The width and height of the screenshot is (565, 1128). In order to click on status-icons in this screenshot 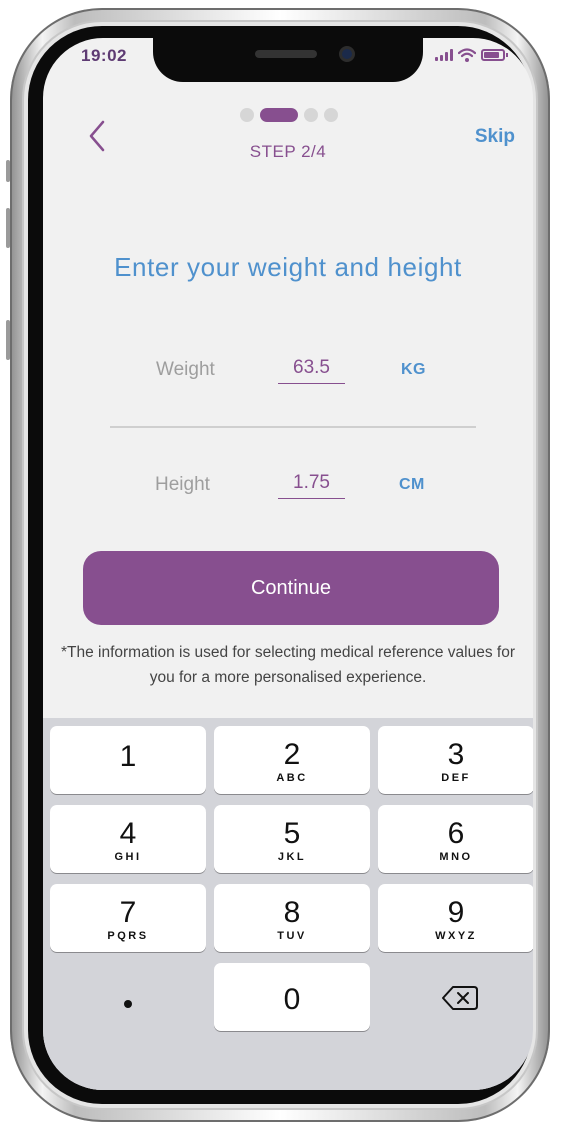, I will do `click(471, 55)`.